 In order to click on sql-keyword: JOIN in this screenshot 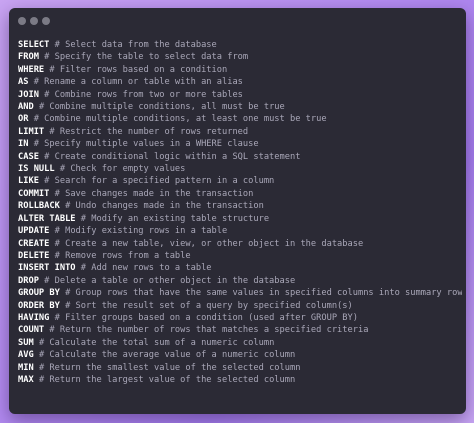, I will do `click(28, 94)`.